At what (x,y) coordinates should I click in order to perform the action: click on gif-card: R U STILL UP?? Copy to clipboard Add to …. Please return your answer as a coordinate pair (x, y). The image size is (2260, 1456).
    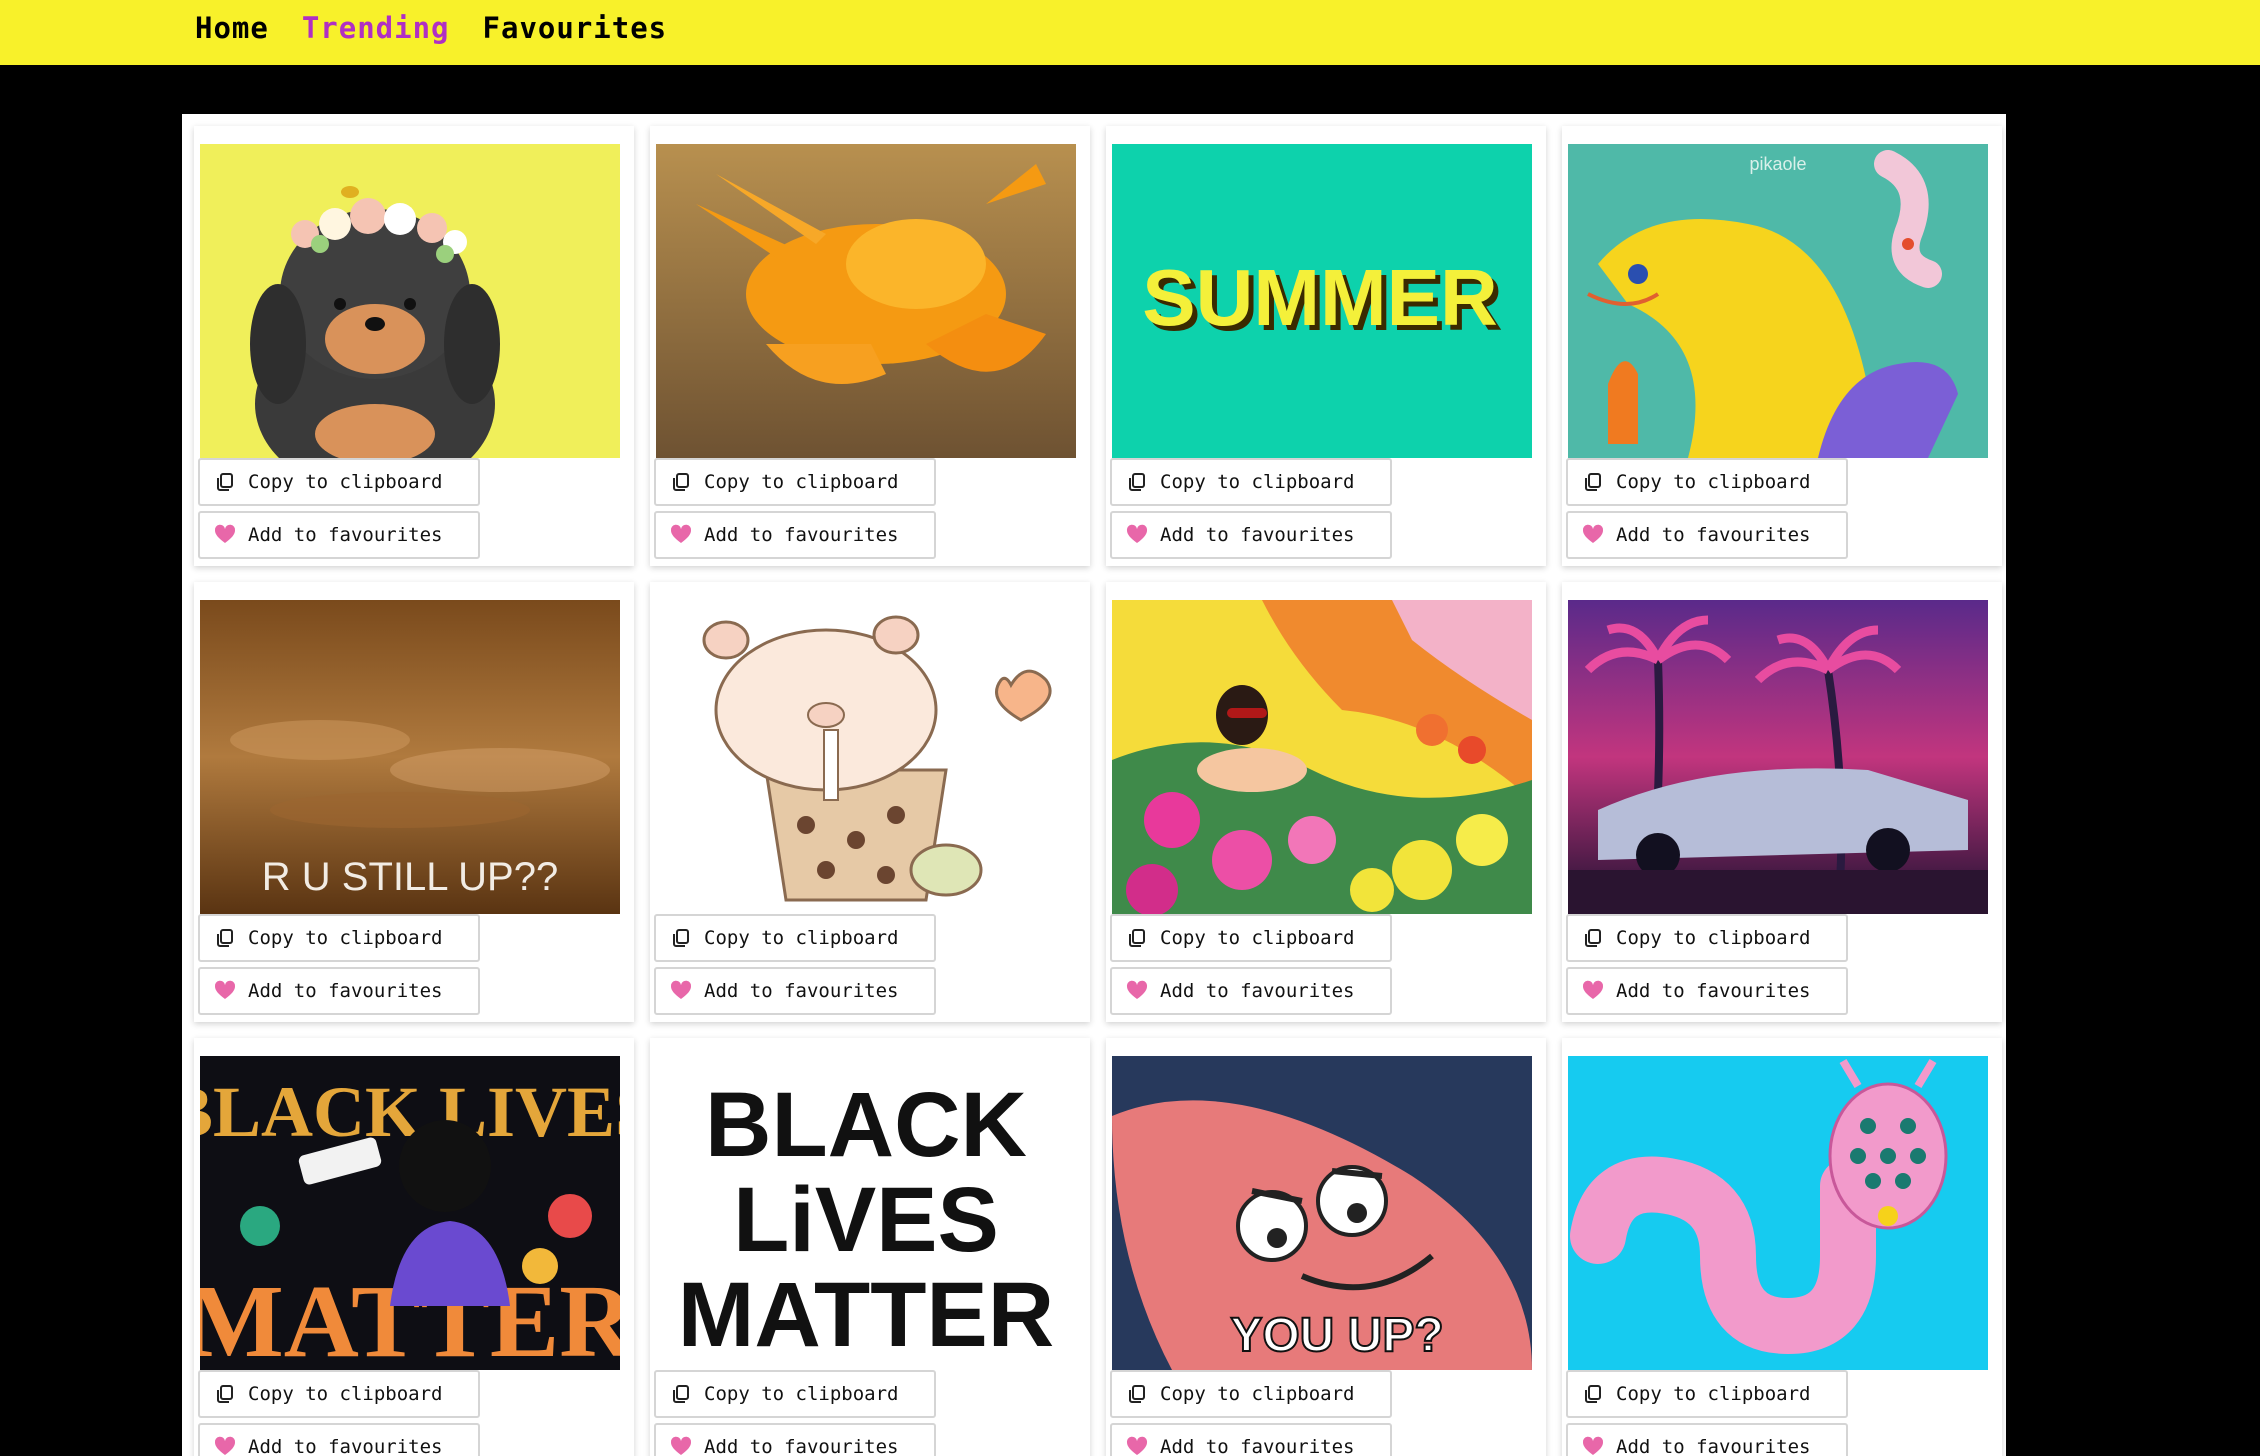
    Looking at the image, I should click on (414, 802).